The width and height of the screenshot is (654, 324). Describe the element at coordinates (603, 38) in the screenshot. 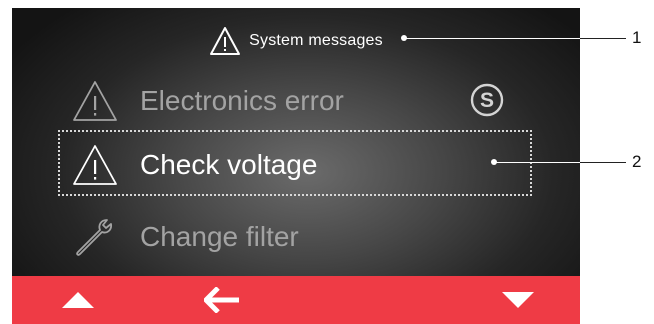

I see `callout-leader-1-outer` at that location.